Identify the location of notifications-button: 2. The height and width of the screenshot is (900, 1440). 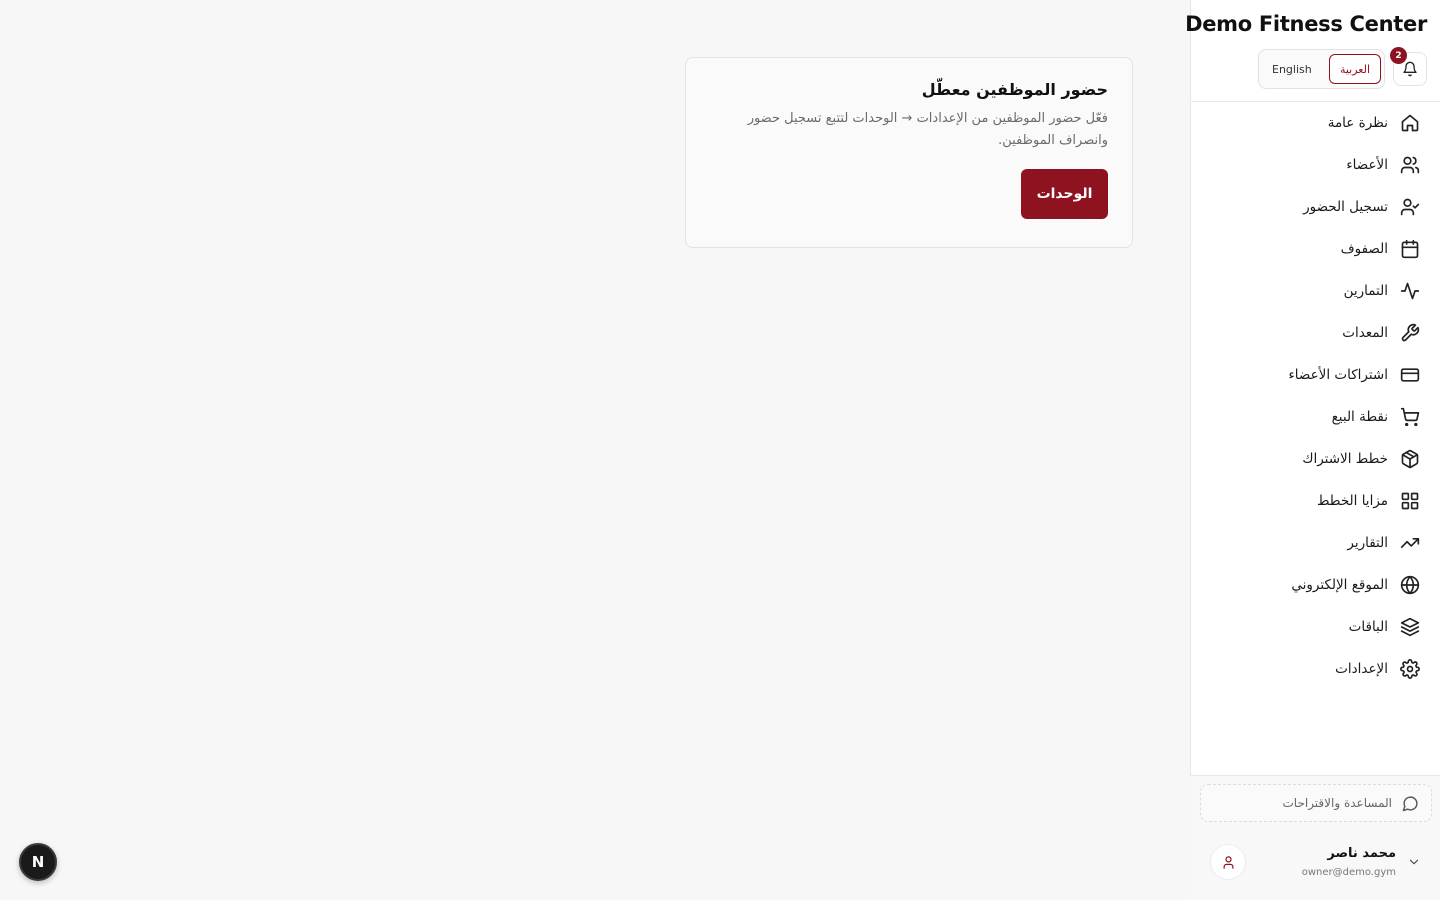
(1408, 66).